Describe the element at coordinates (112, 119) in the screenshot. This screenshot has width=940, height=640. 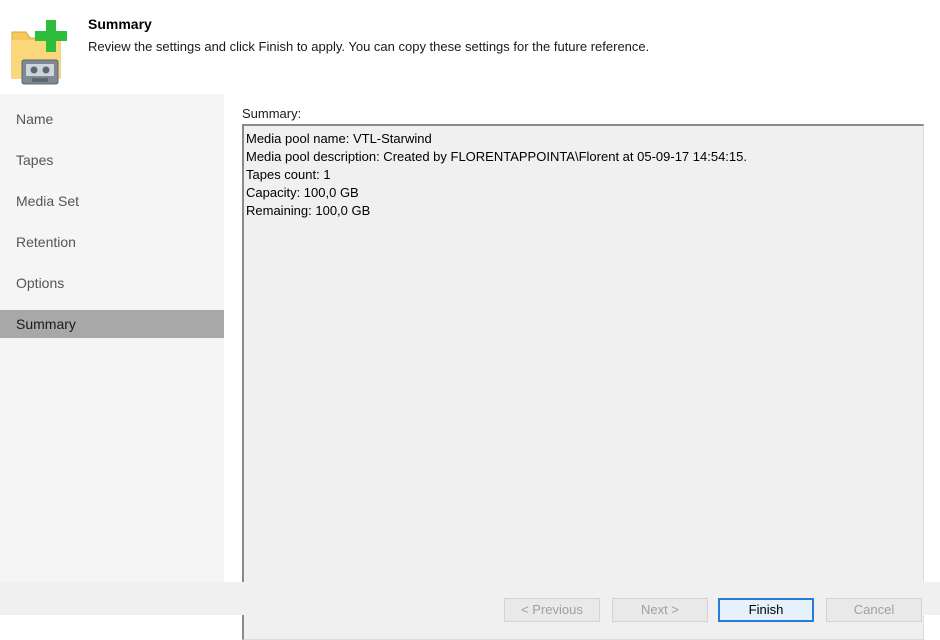
I see `sidebar-item-name: Name` at that location.